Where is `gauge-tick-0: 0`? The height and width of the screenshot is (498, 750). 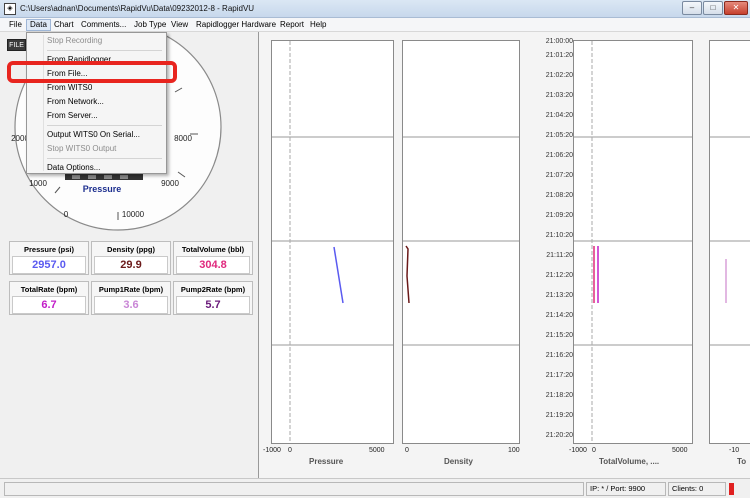 gauge-tick-0: 0 is located at coordinates (66, 214).